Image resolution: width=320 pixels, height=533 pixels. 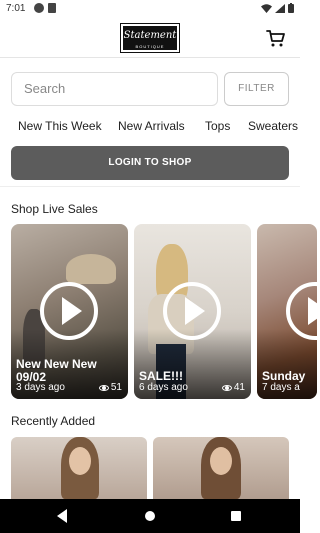 What do you see at coordinates (291, 8) in the screenshot?
I see `battery-icon` at bounding box center [291, 8].